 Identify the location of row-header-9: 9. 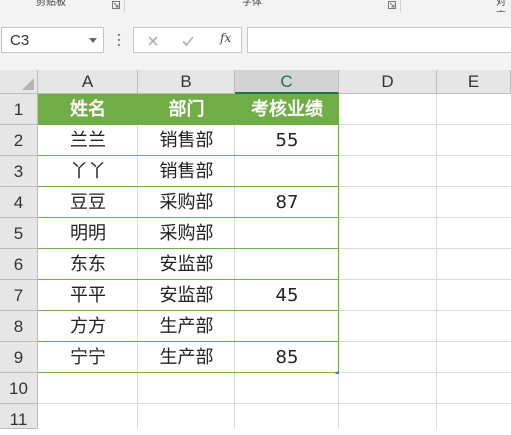
(19, 357).